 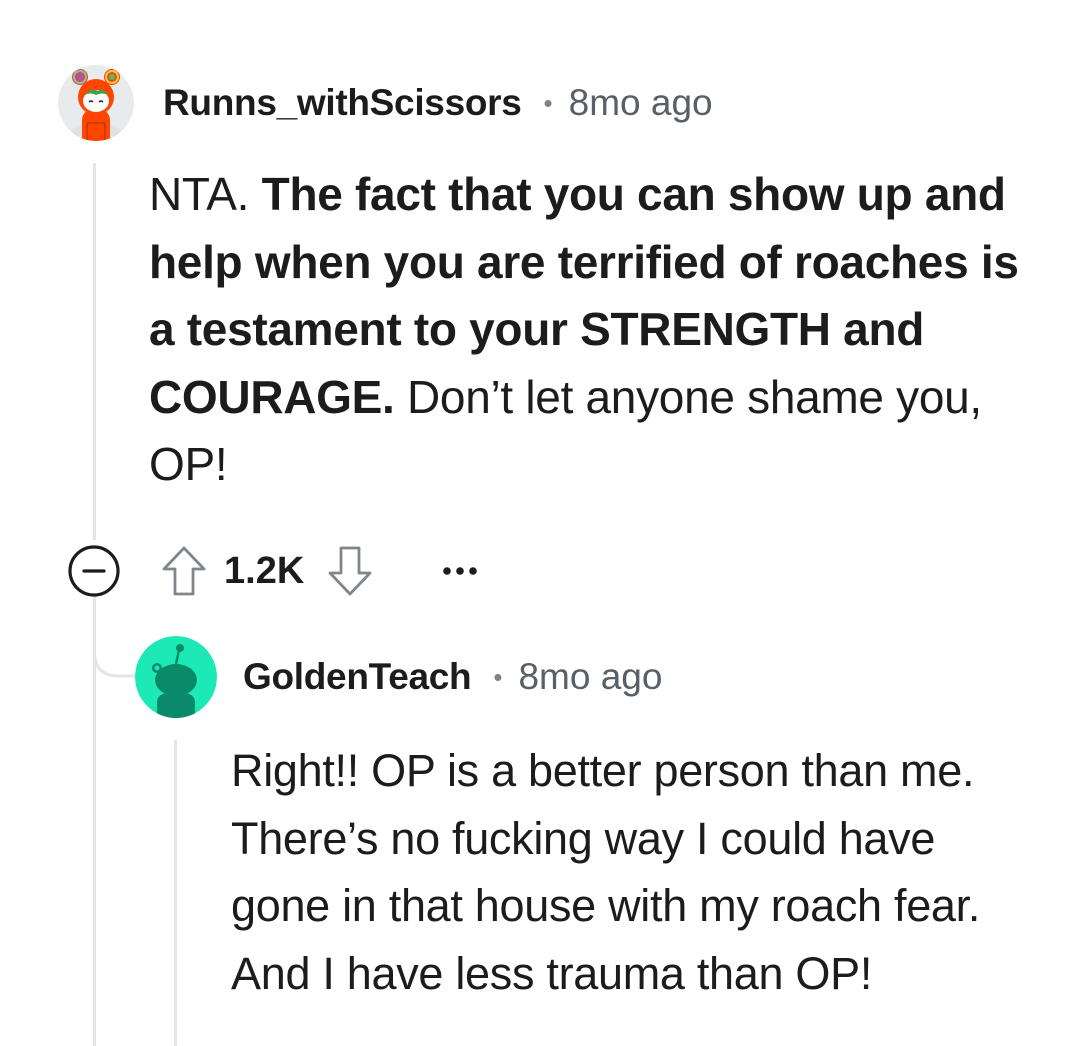 I want to click on more-horizontal-icon, so click(x=460, y=571).